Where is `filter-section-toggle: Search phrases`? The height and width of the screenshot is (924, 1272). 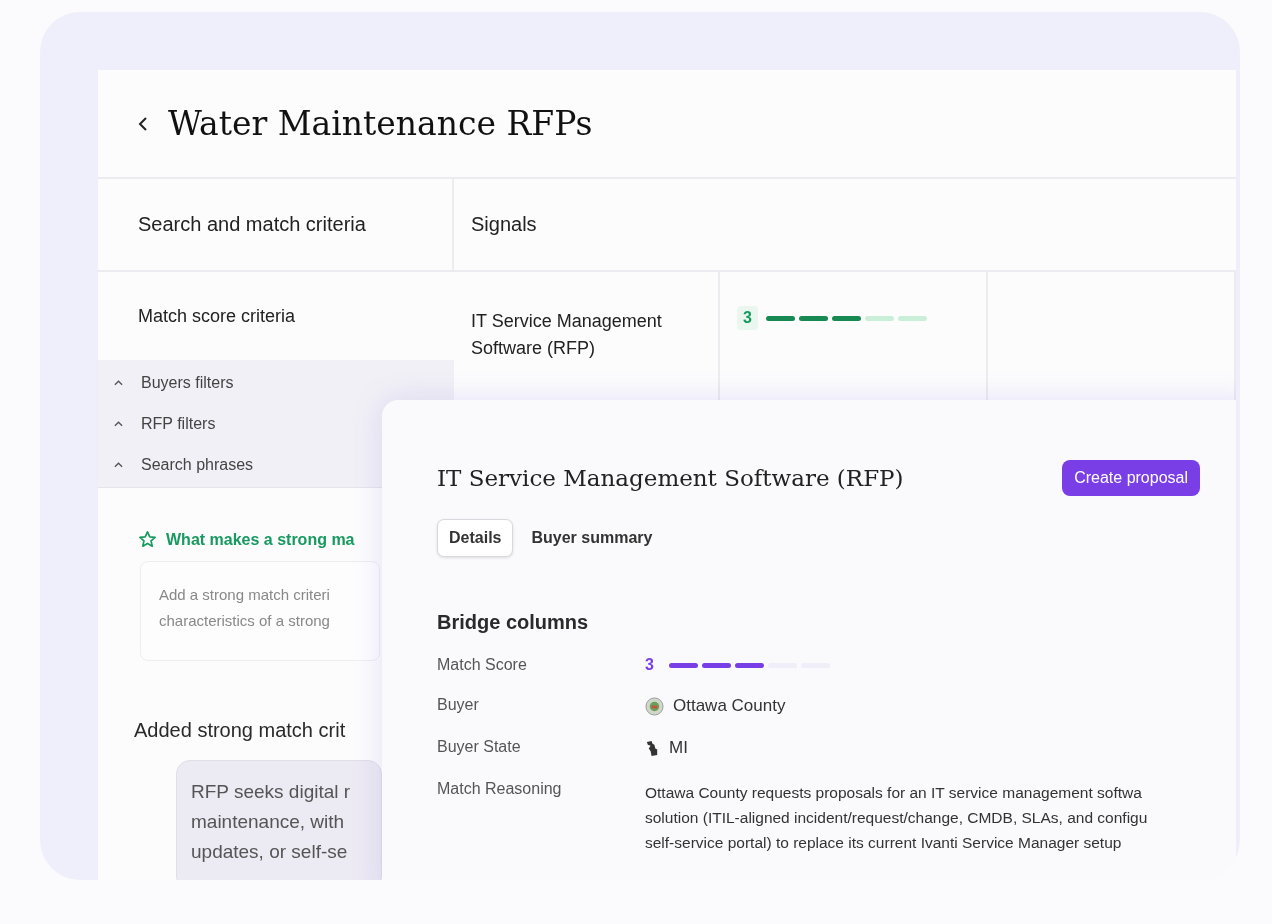
filter-section-toggle: Search phrases is located at coordinates (232, 464).